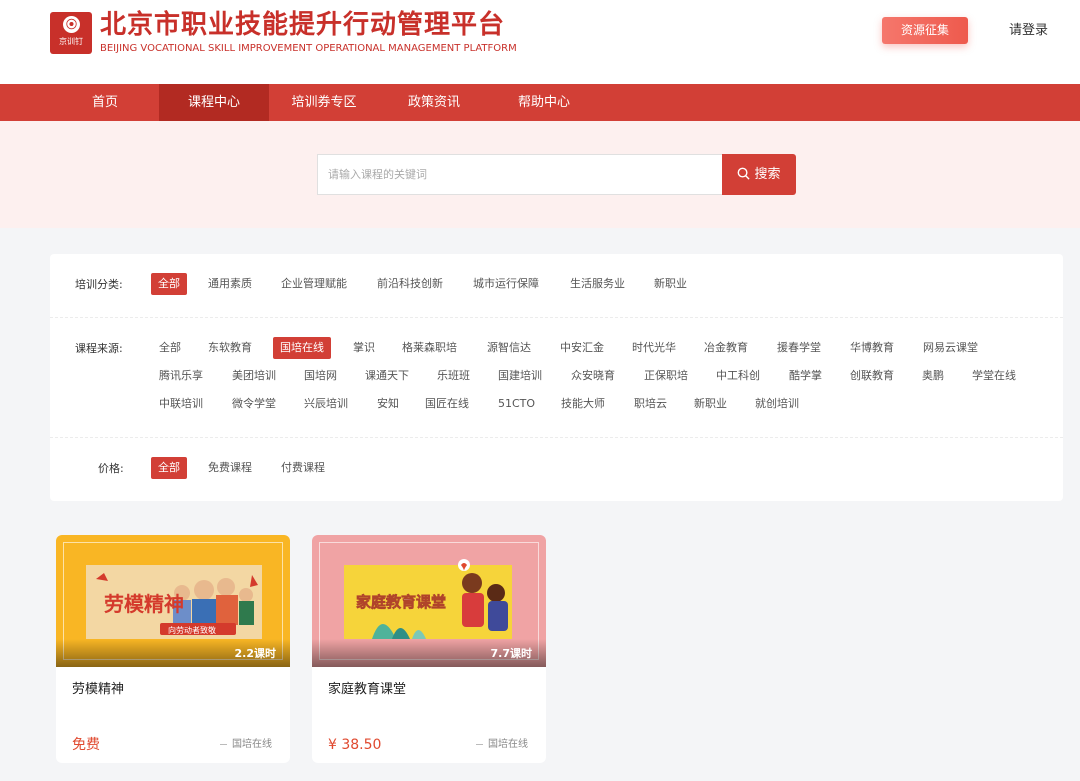 The height and width of the screenshot is (781, 1080). What do you see at coordinates (872, 348) in the screenshot?
I see `filter-source-option: 华博教育` at bounding box center [872, 348].